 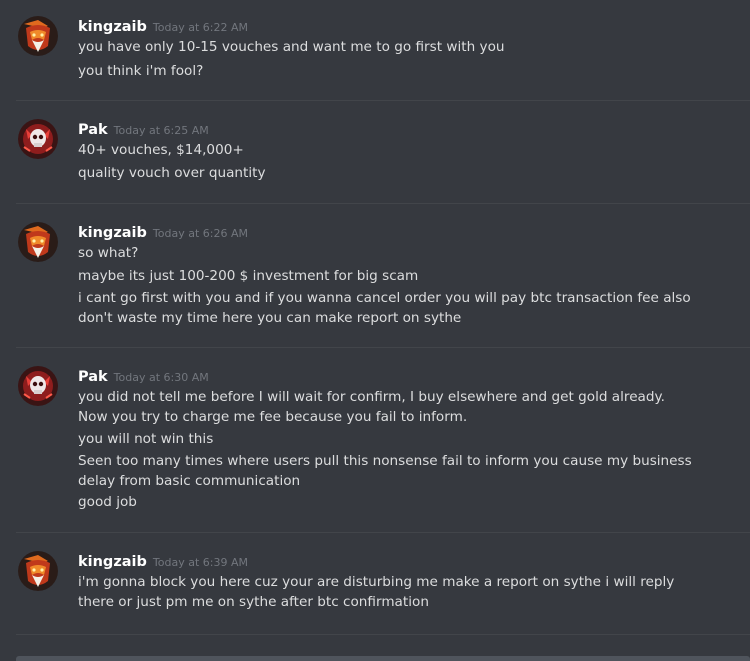 I want to click on message-text: good job, so click(x=107, y=502).